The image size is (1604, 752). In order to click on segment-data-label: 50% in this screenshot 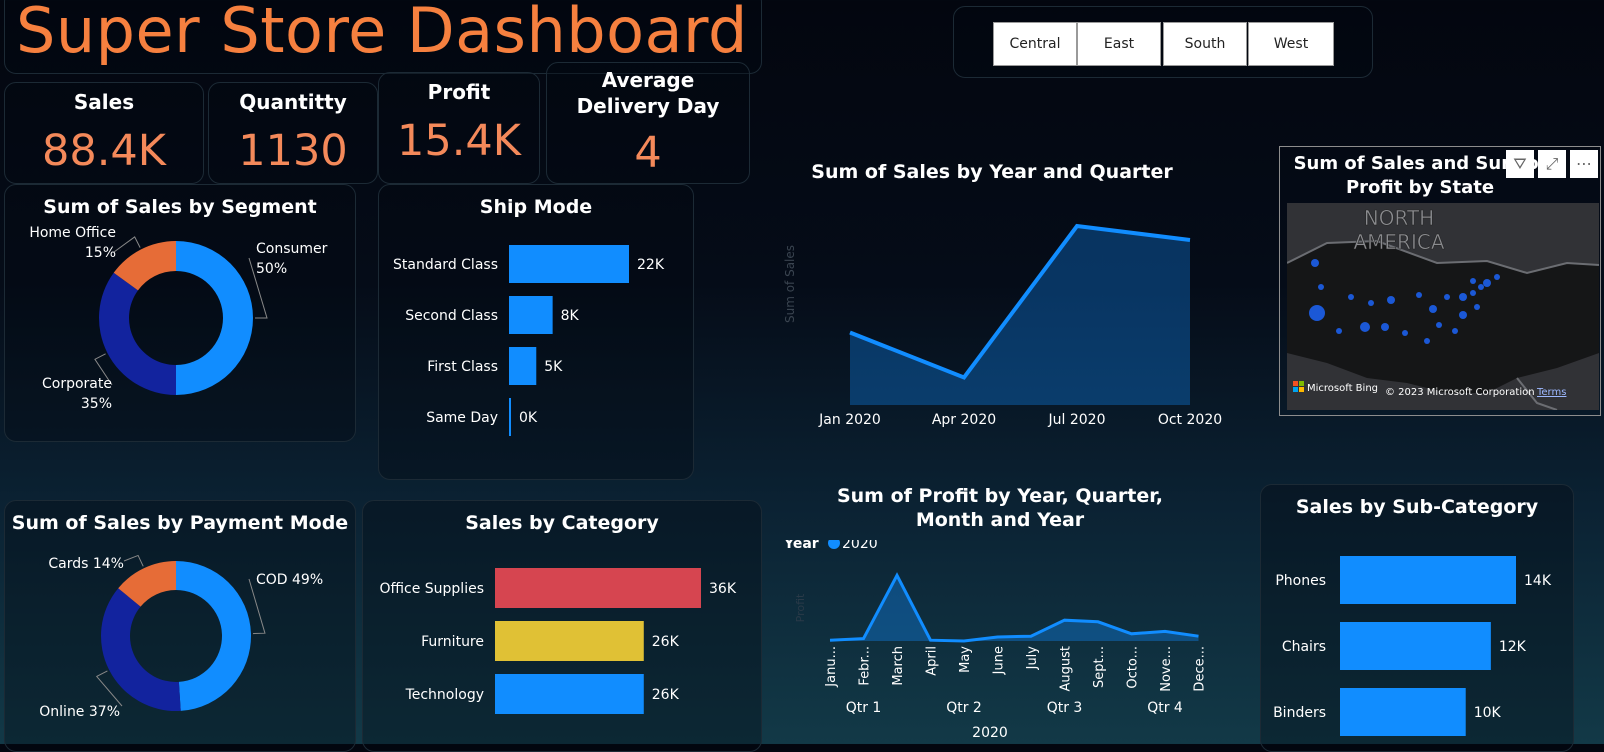, I will do `click(271, 269)`.